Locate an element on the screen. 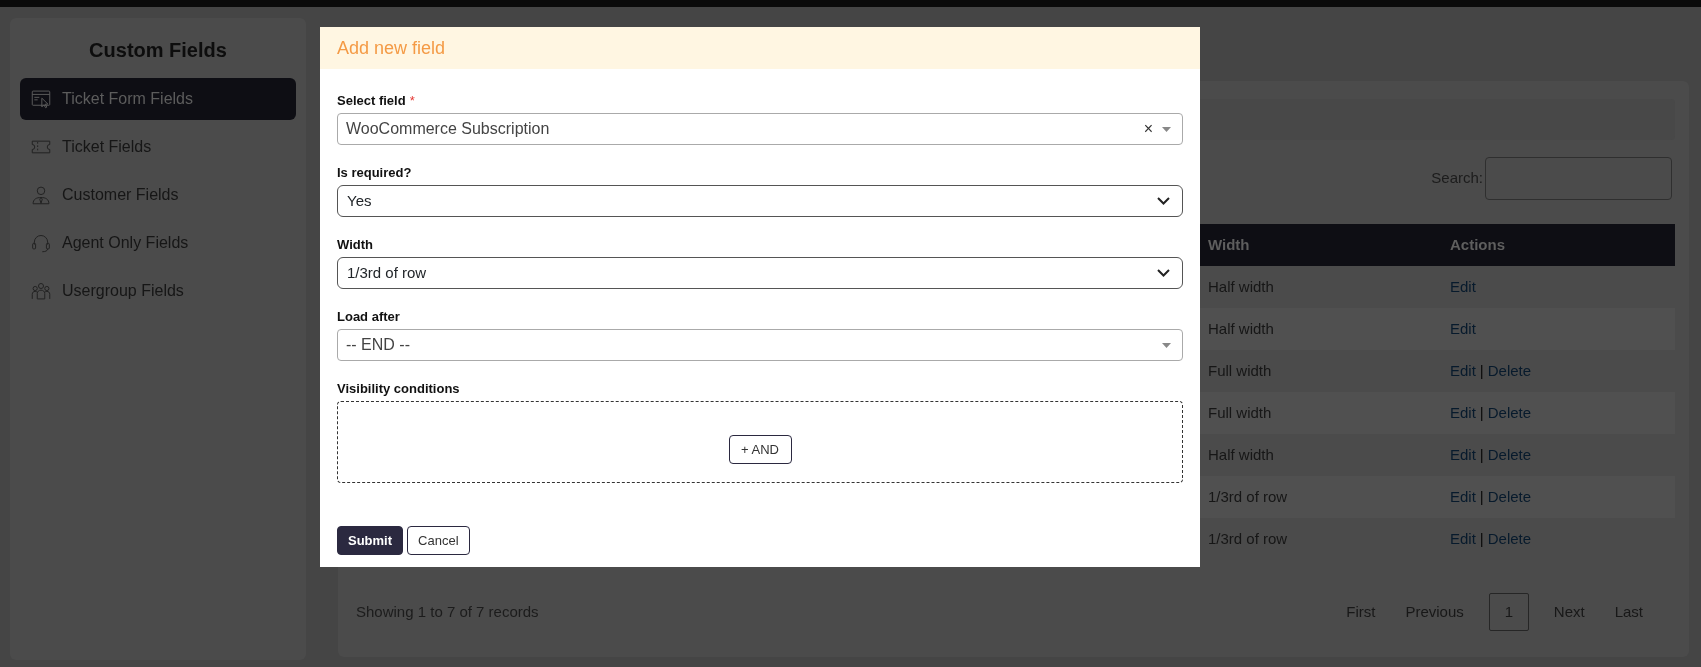 The width and height of the screenshot is (1701, 667). select-field: -- END -- is located at coordinates (760, 345).